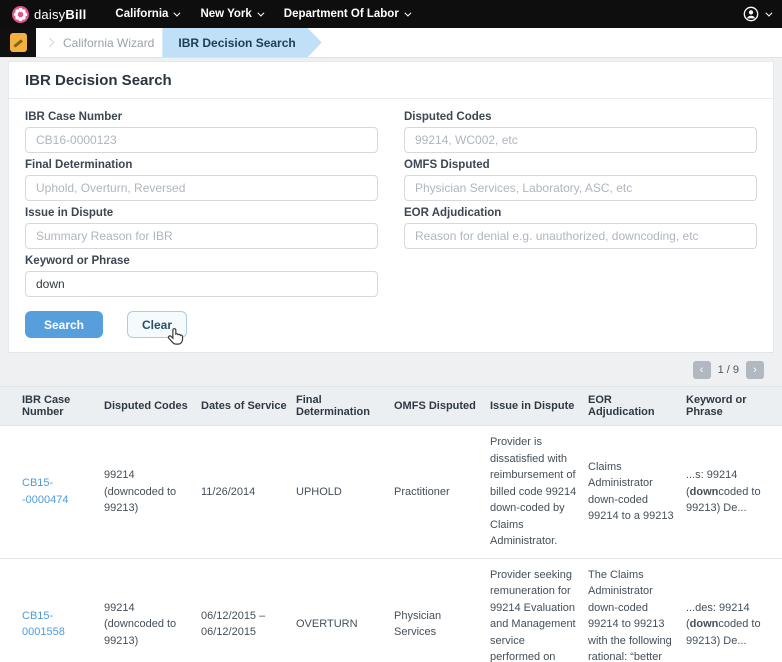 Image resolution: width=782 pixels, height=662 pixels. What do you see at coordinates (45, 491) in the screenshot?
I see `case-number-link: CB15--0000474` at bounding box center [45, 491].